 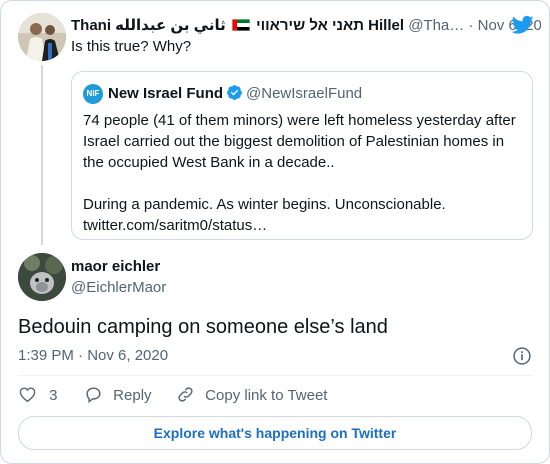 What do you see at coordinates (27, 395) in the screenshot?
I see `heart-icon` at bounding box center [27, 395].